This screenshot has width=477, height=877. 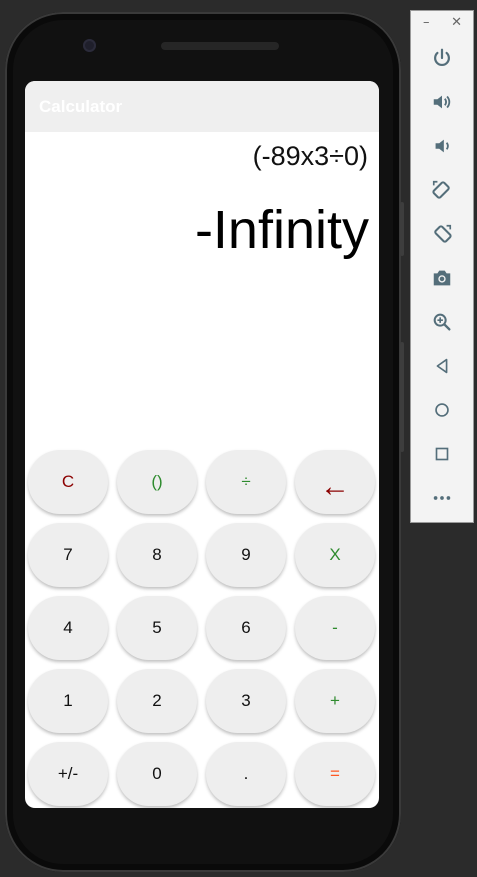 What do you see at coordinates (220, 46) in the screenshot?
I see `earpiece-speaker` at bounding box center [220, 46].